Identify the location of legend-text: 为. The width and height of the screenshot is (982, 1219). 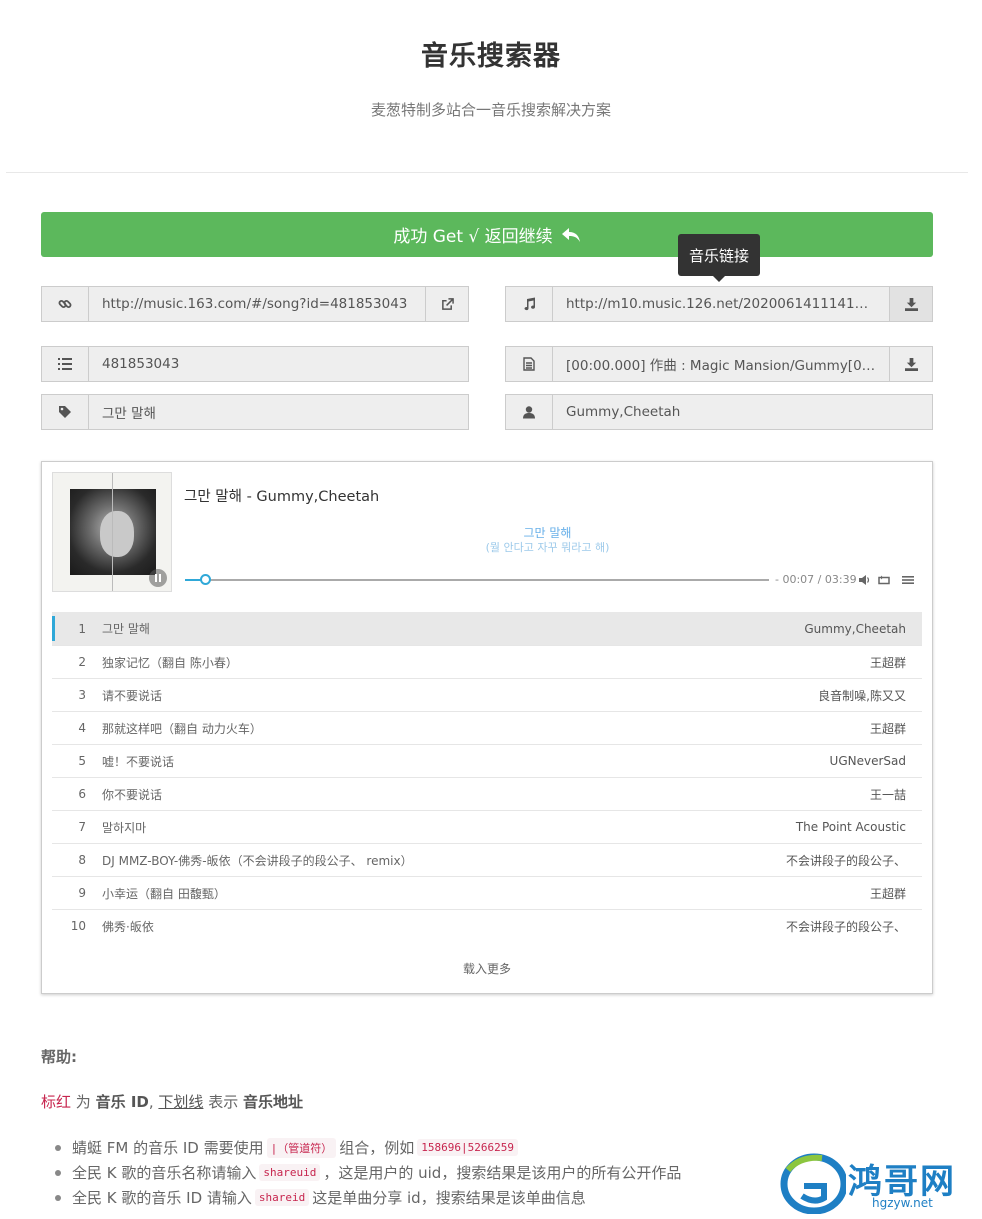
(83, 1102).